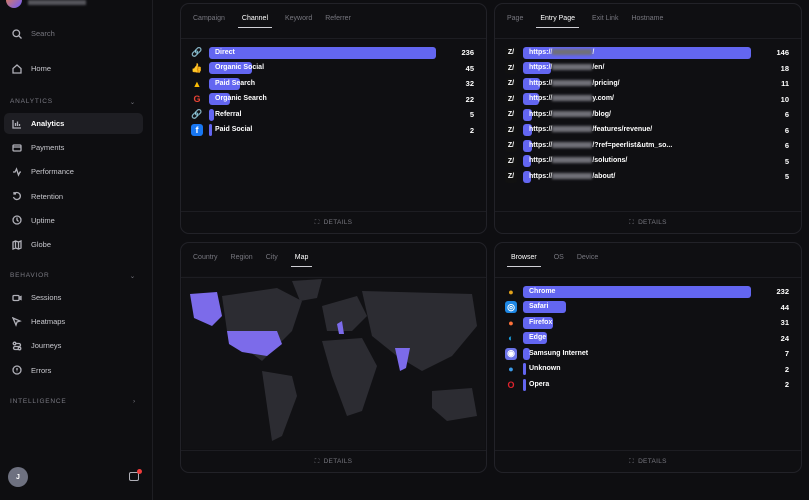 The height and width of the screenshot is (500, 809). I want to click on sidebar-item-analytics: Analytics, so click(73, 123).